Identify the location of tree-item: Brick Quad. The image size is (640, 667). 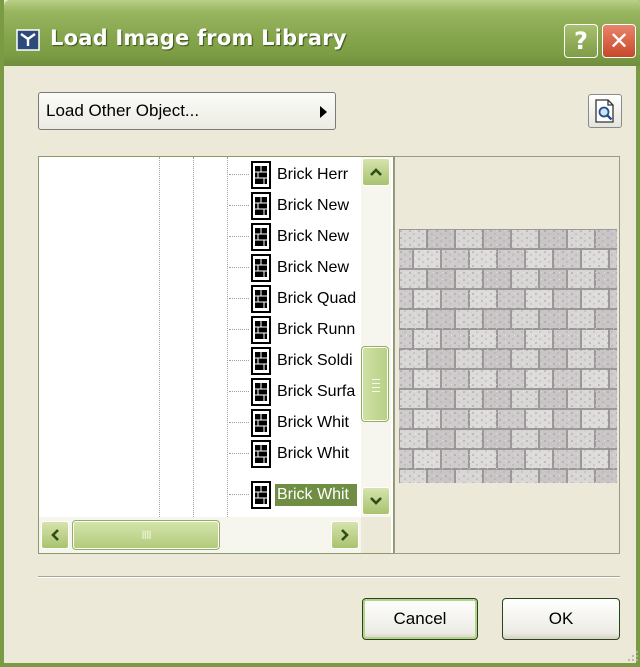
(294, 298).